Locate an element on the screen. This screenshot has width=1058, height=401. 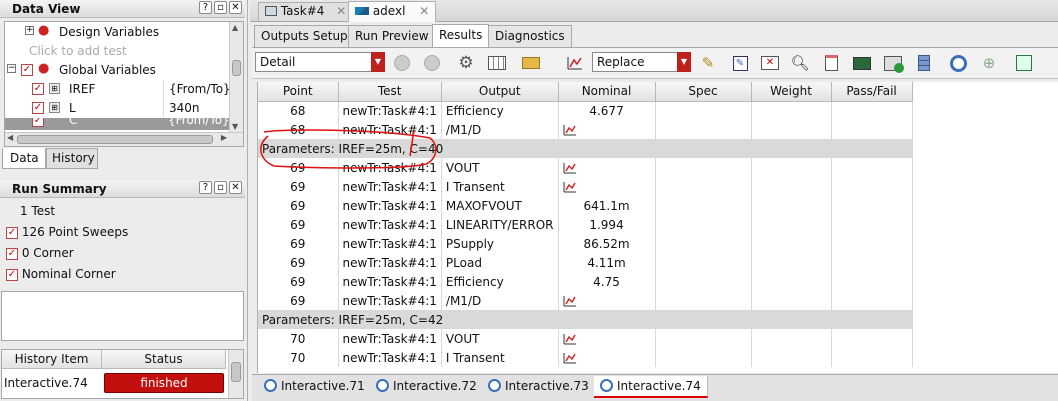
export-icon is located at coordinates (1024, 63).